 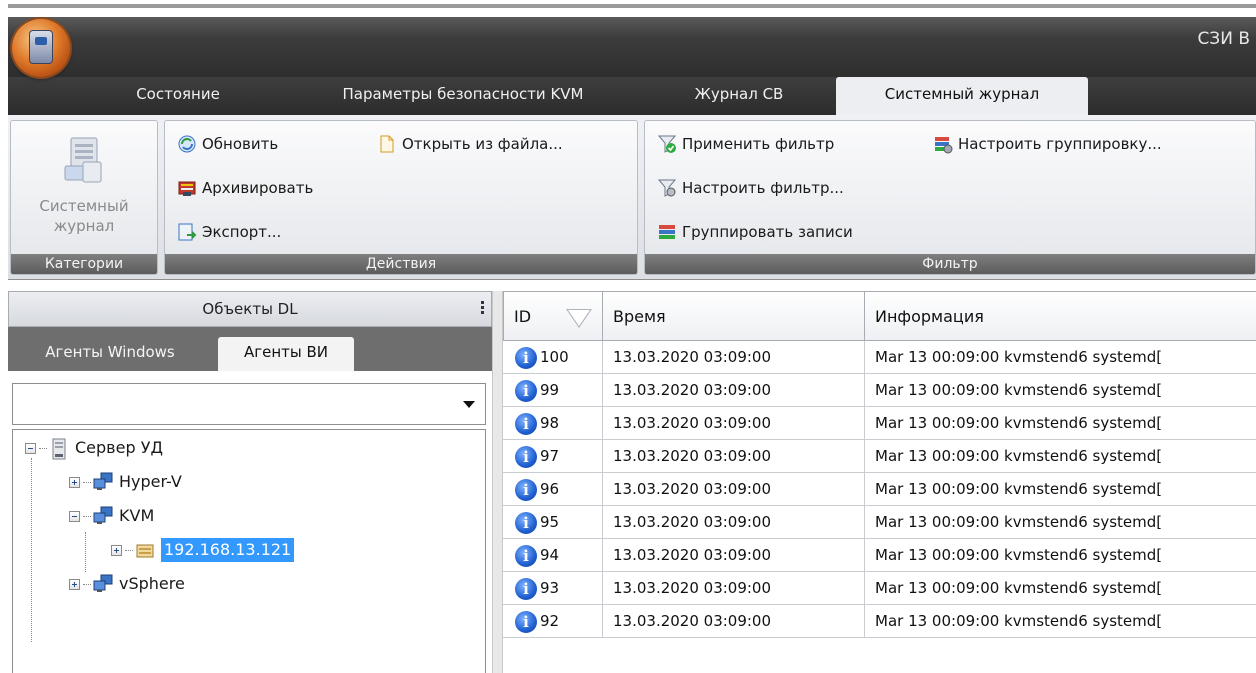 What do you see at coordinates (579, 318) in the screenshot?
I see `sort-indicator-icon` at bounding box center [579, 318].